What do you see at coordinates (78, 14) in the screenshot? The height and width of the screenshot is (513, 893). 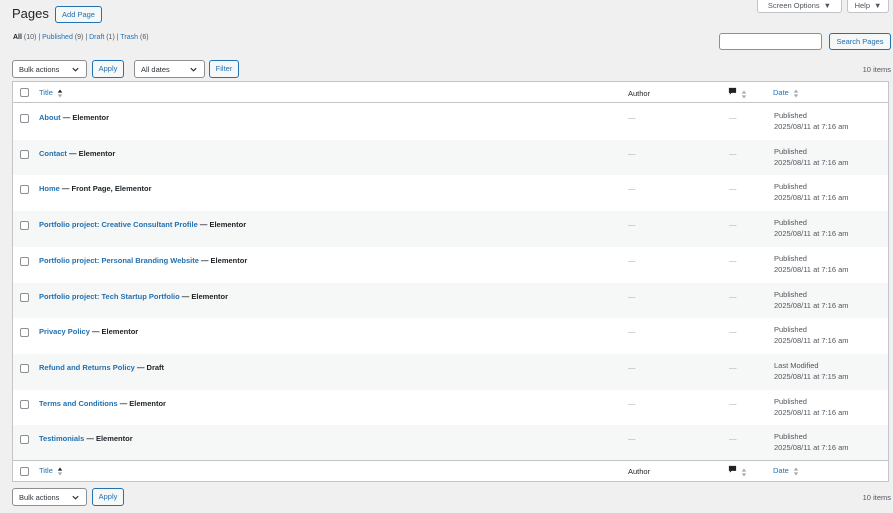 I see `add-page-button: Add Page` at bounding box center [78, 14].